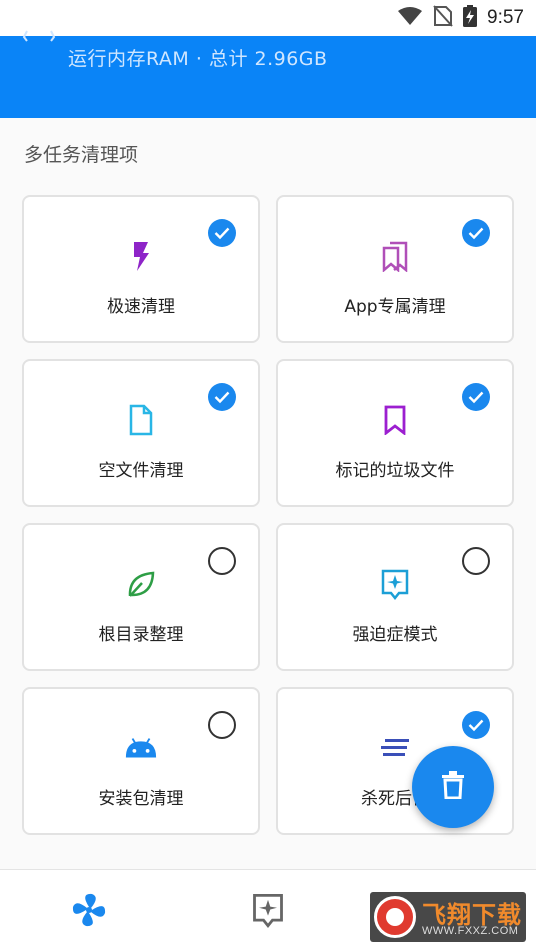 Image resolution: width=536 pixels, height=952 pixels. What do you see at coordinates (268, 74) in the screenshot?
I see `ram-header: 运行内存RAM · 总计 2.96GB` at bounding box center [268, 74].